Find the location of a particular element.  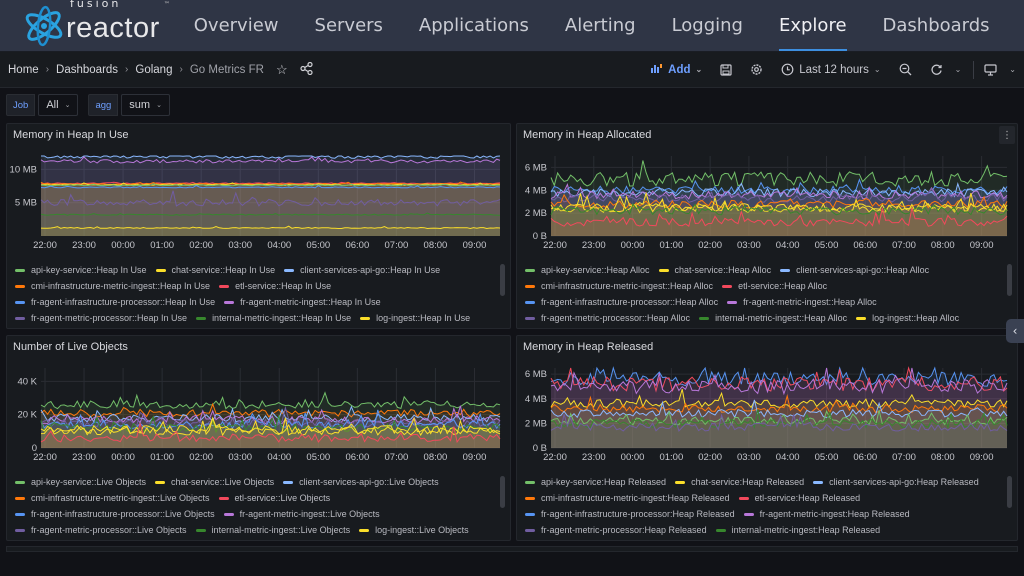

legend-item: etl-service::Heap Alloc is located at coordinates (774, 286).